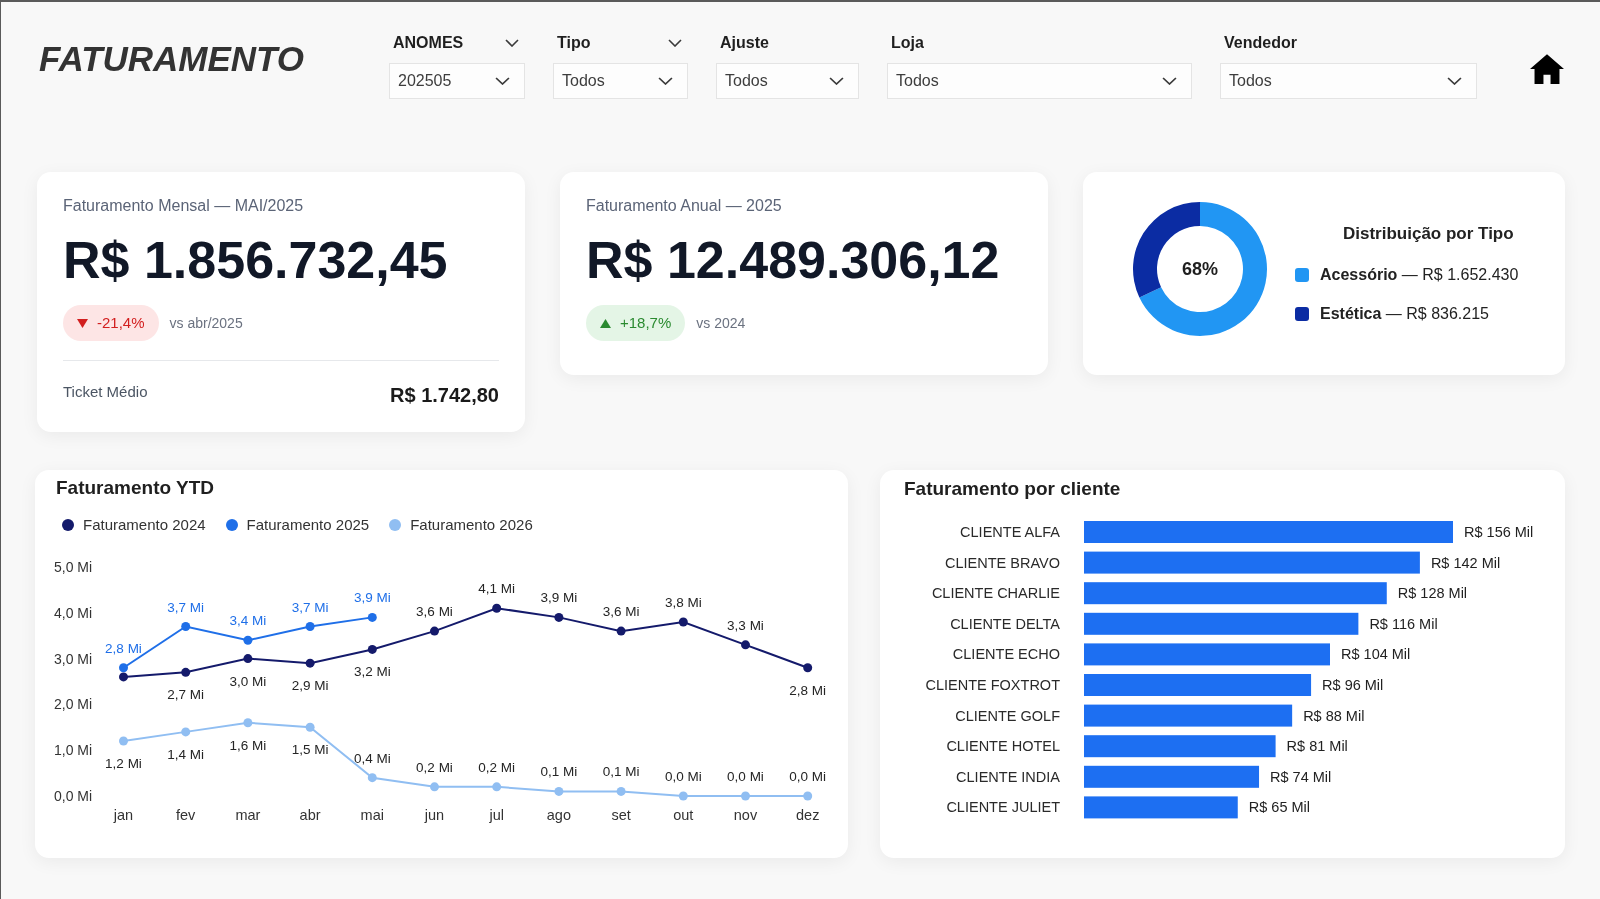  What do you see at coordinates (73, 612) in the screenshot?
I see `y-axis-label: 4,0 Mi` at bounding box center [73, 612].